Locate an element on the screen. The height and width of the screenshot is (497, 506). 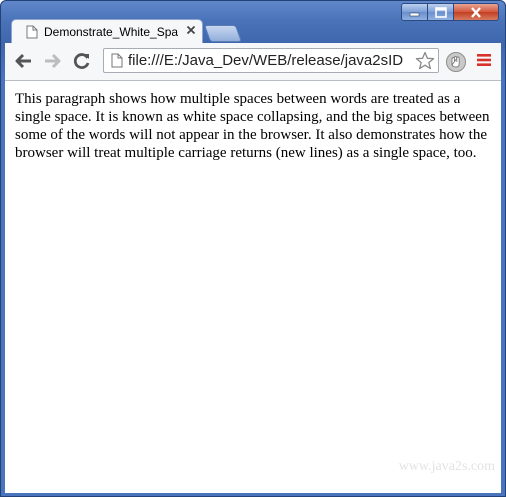
address-bar: file:///E:/Java_Dev/WEB/release/java2sID is located at coordinates (271, 60).